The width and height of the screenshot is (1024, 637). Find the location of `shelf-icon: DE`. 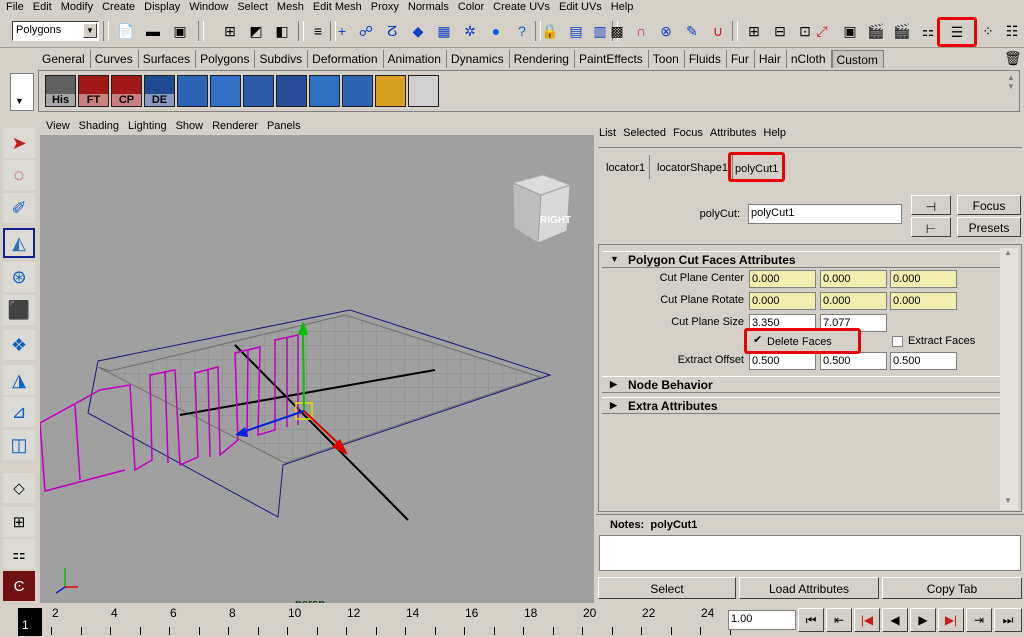

shelf-icon: DE is located at coordinates (159, 91).